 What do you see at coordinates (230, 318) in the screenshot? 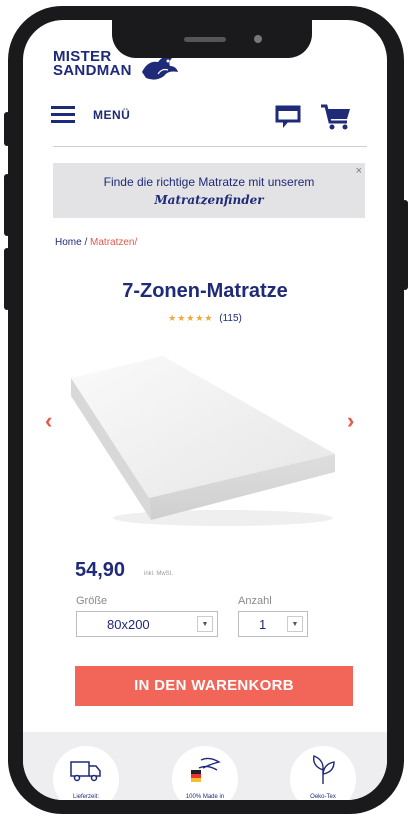
I see `rating-count: (115)` at bounding box center [230, 318].